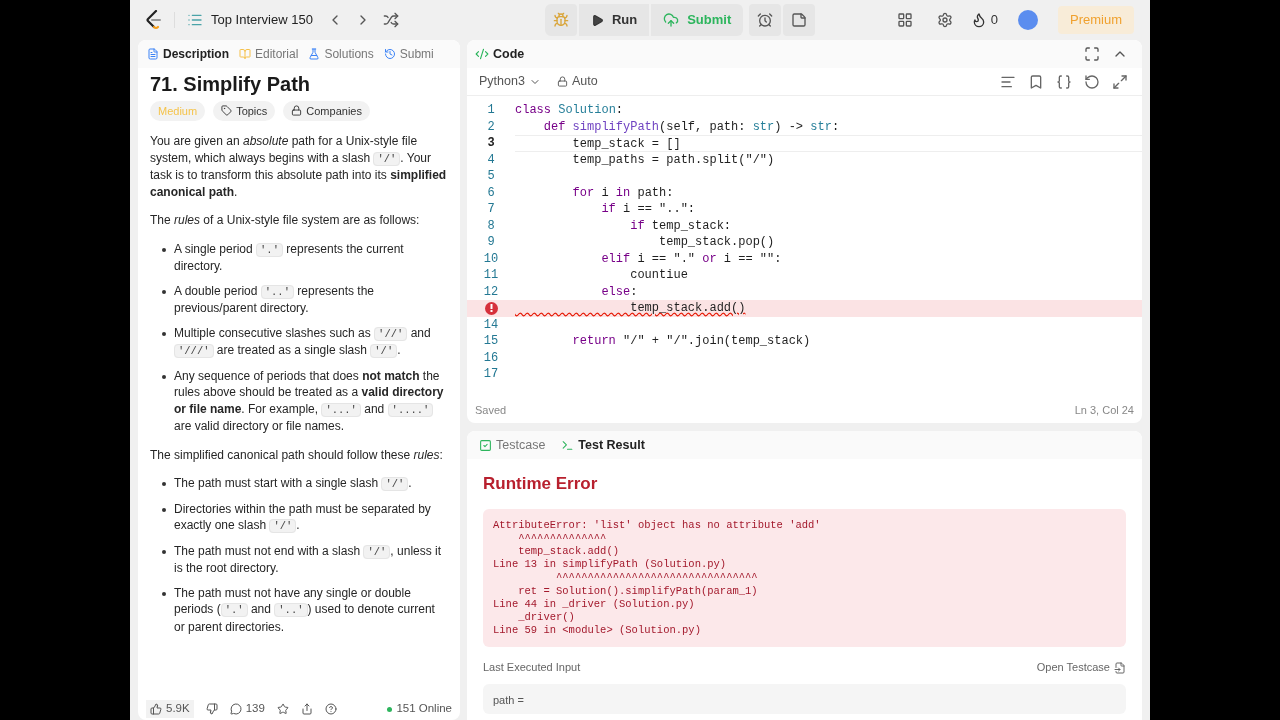  I want to click on panel-tab: Test Result, so click(603, 445).